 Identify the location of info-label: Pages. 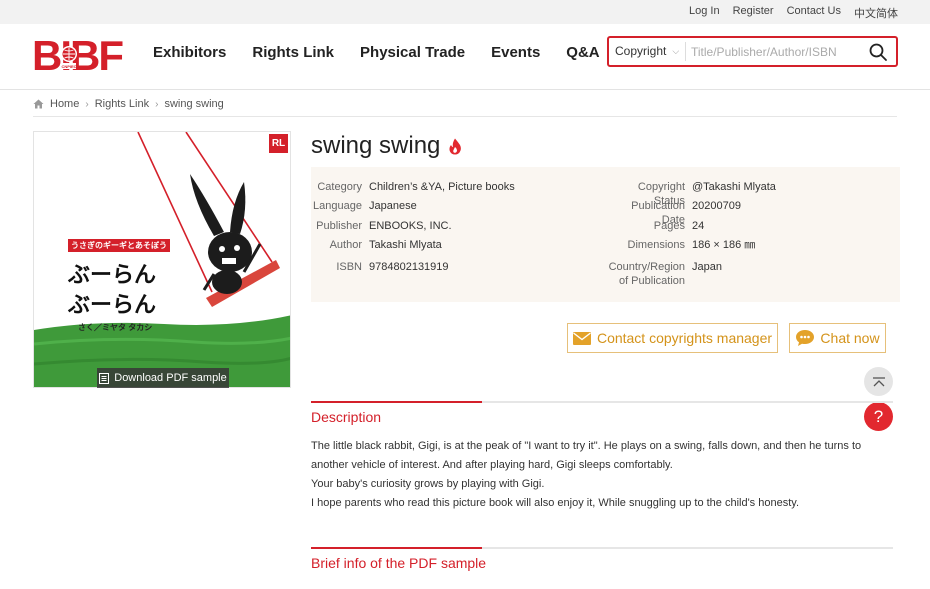
(669, 226).